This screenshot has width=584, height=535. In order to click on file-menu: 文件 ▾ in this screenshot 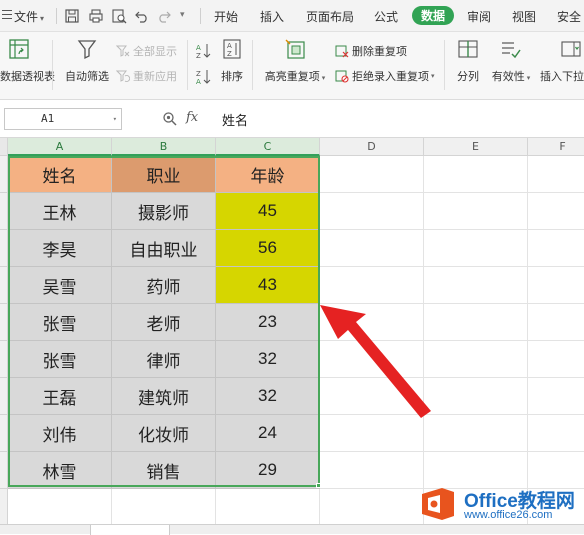, I will do `click(29, 16)`.